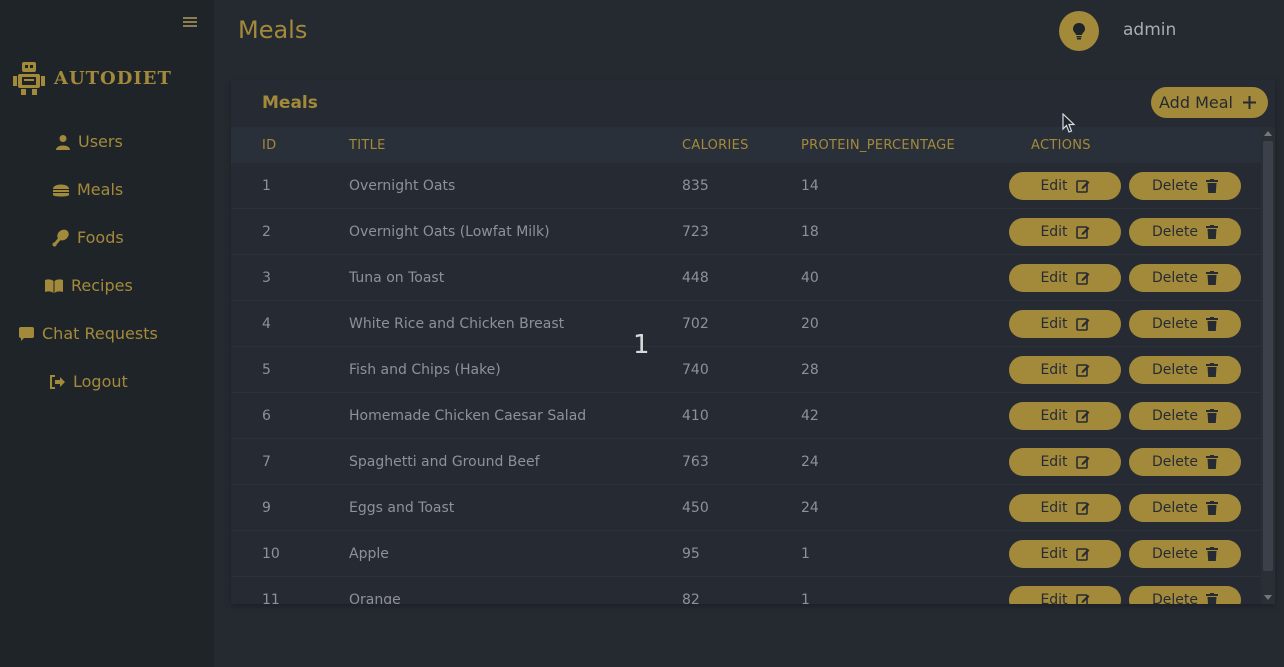 The image size is (1284, 667). I want to click on sidebar-item-label: Logout, so click(100, 381).